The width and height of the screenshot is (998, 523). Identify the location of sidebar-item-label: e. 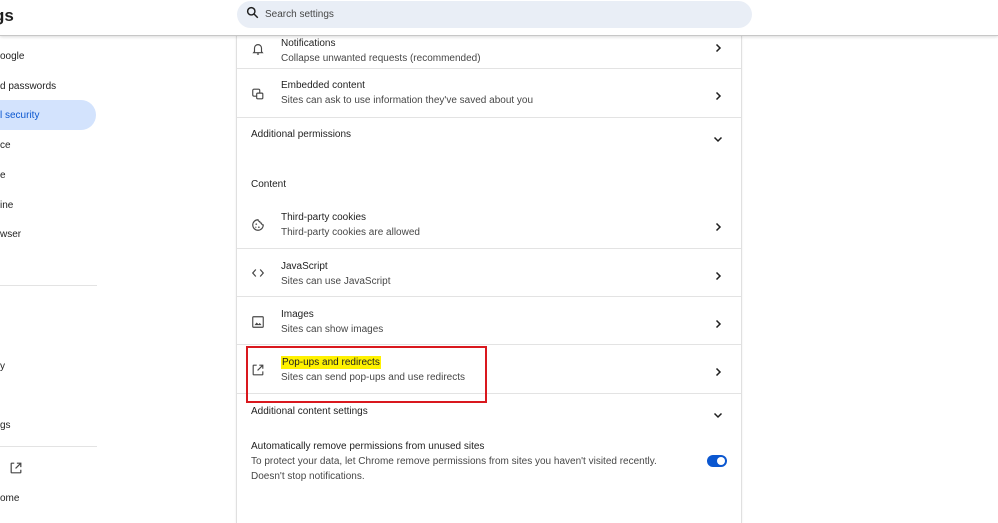
(3, 175).